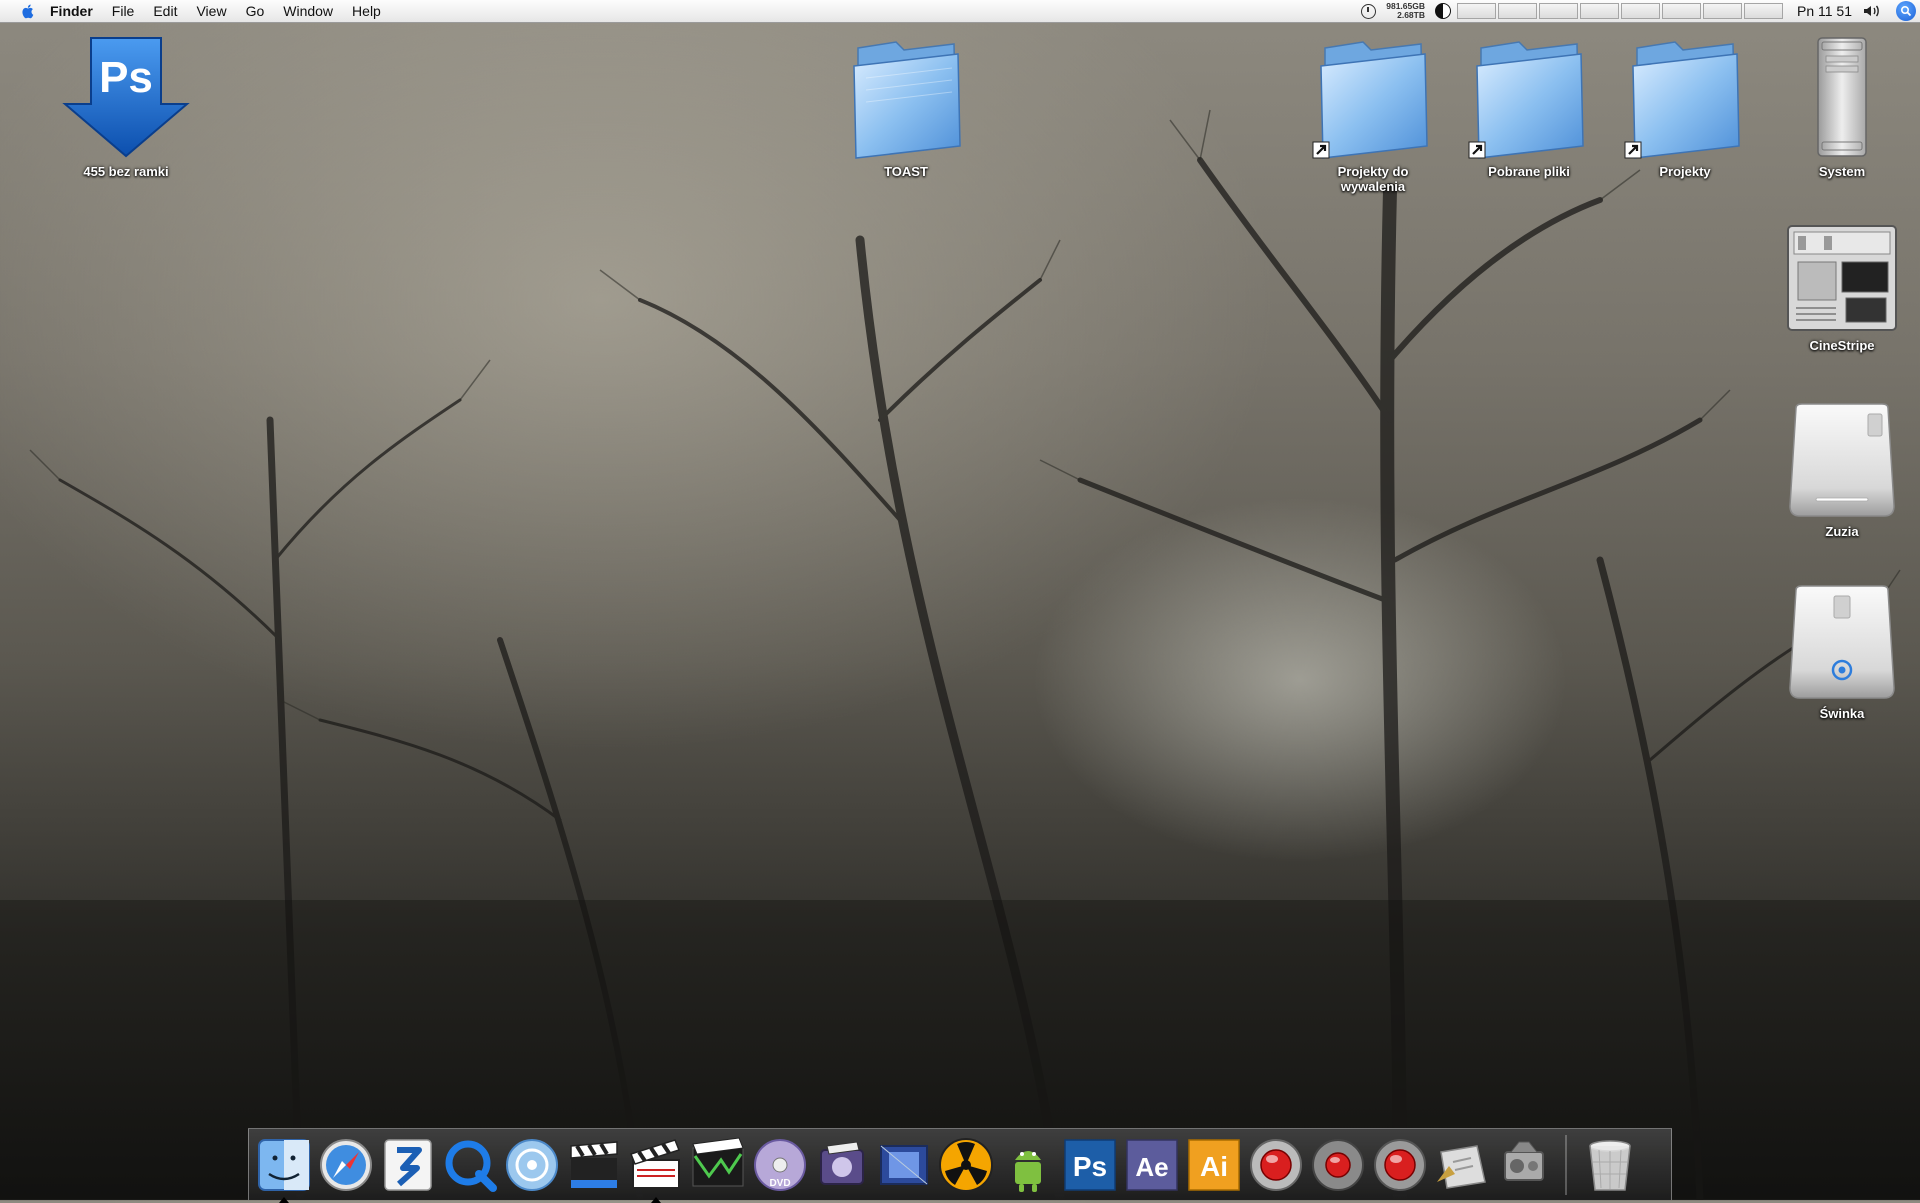 This screenshot has width=1920, height=1203. What do you see at coordinates (126, 77) in the screenshot?
I see `svg-text: Ps` at bounding box center [126, 77].